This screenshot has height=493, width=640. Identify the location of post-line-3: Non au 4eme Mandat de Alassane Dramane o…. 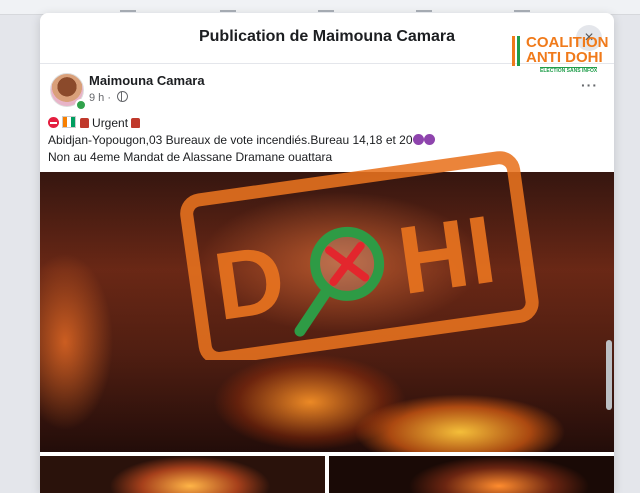
(190, 157).